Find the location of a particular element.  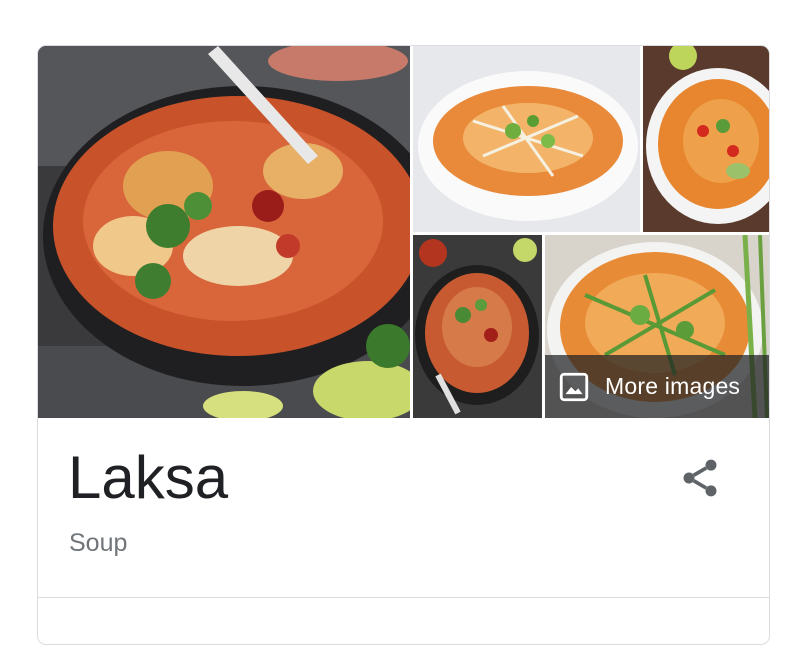

entity-title: Laksa is located at coordinates (148, 477).